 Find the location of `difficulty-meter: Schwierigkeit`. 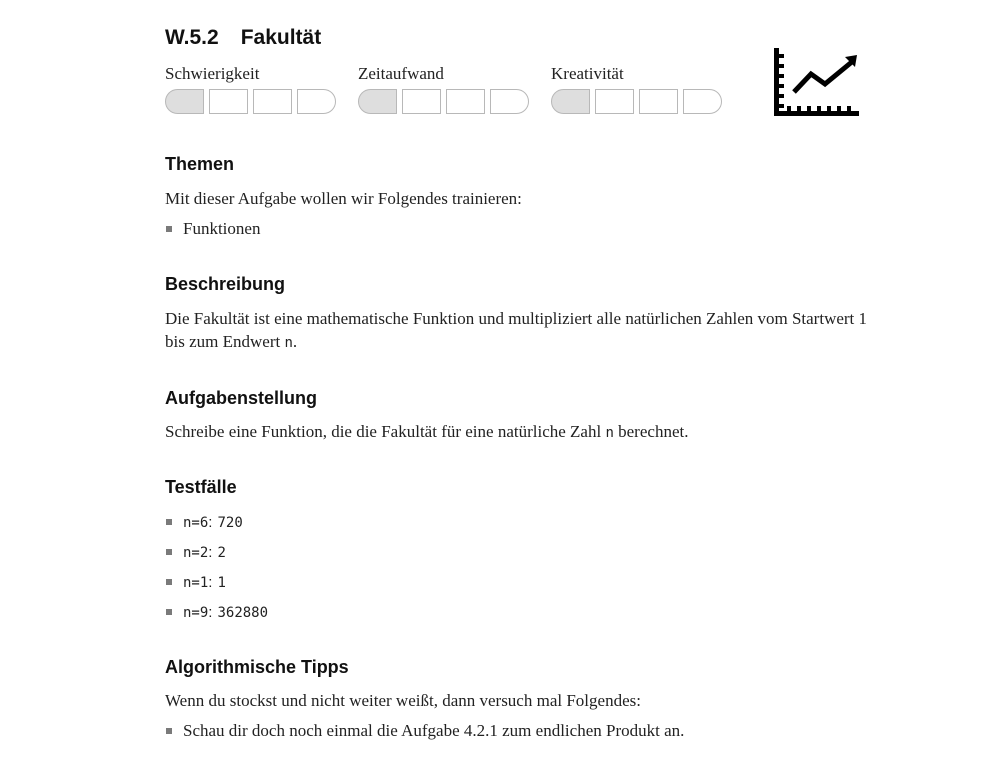

difficulty-meter: Schwierigkeit is located at coordinates (254, 89).